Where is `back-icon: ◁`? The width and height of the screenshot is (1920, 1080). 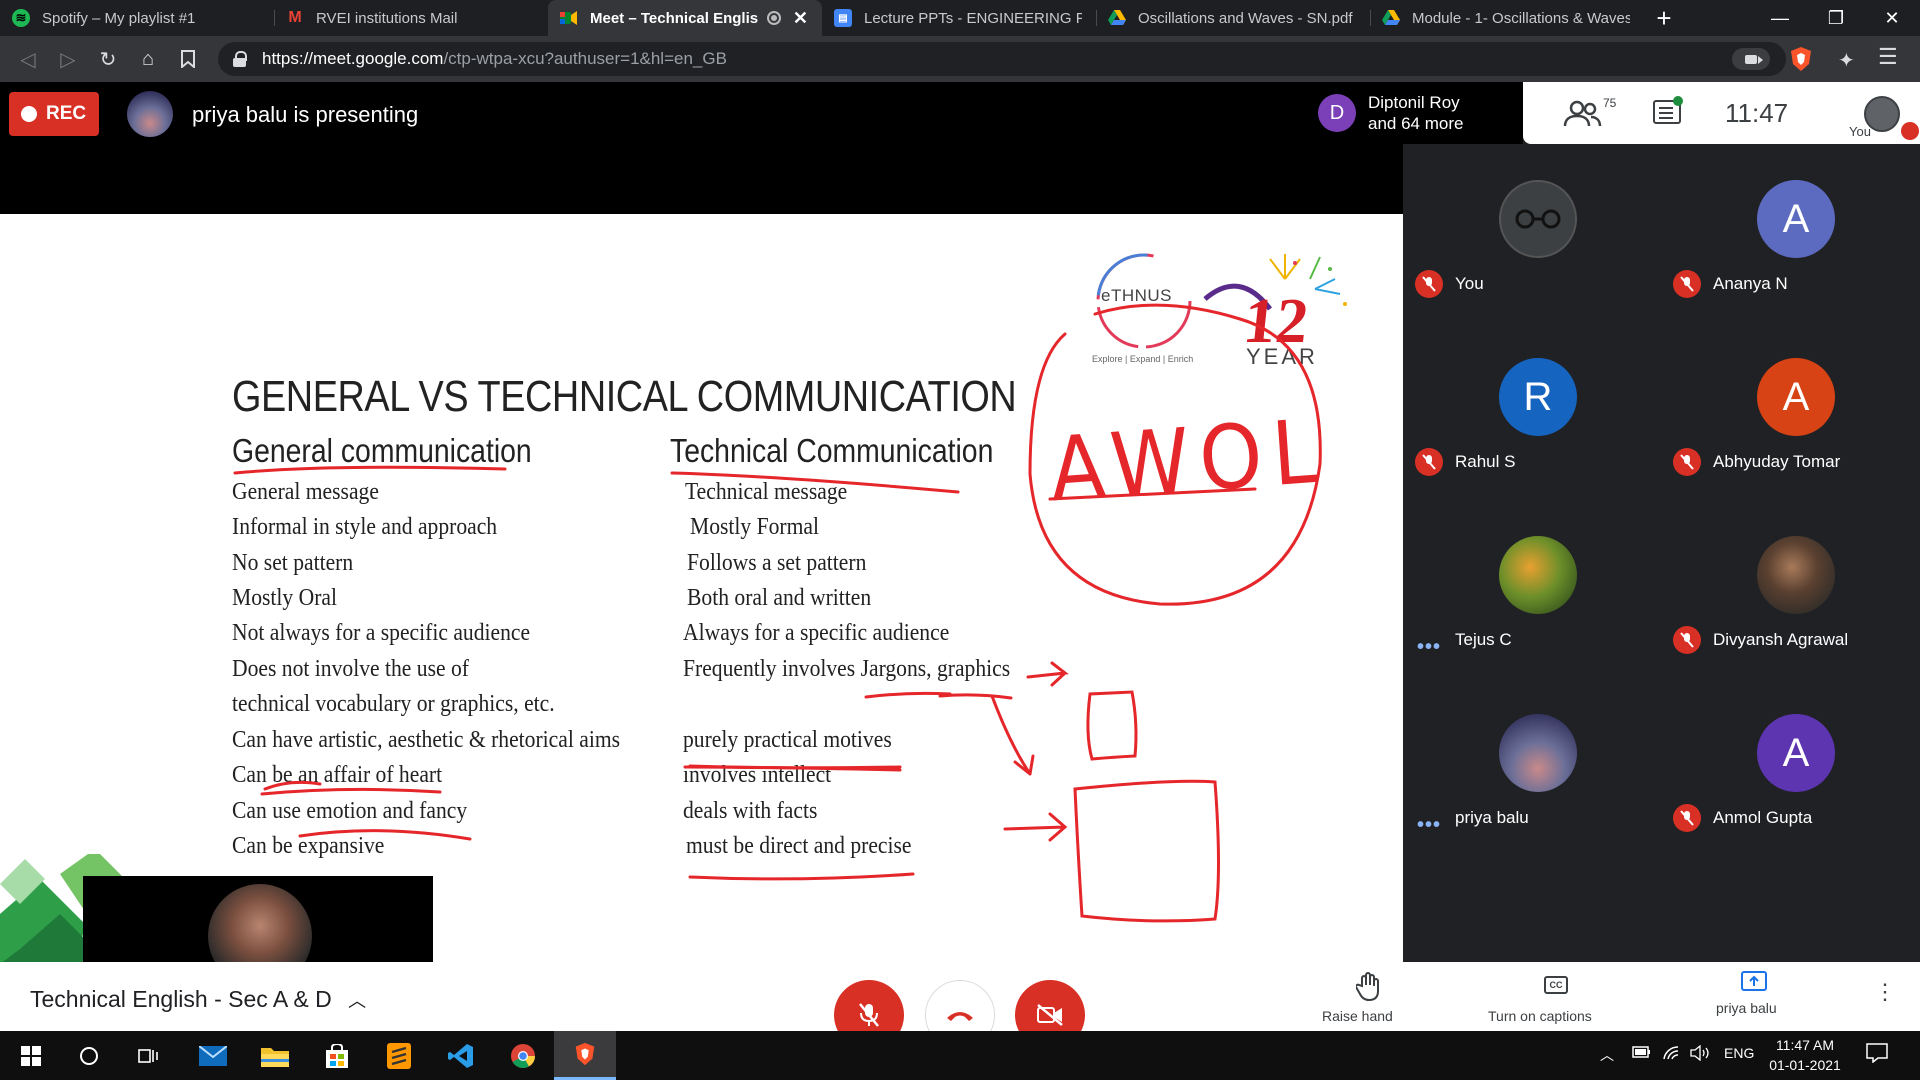
back-icon: ◁ is located at coordinates (28, 59).